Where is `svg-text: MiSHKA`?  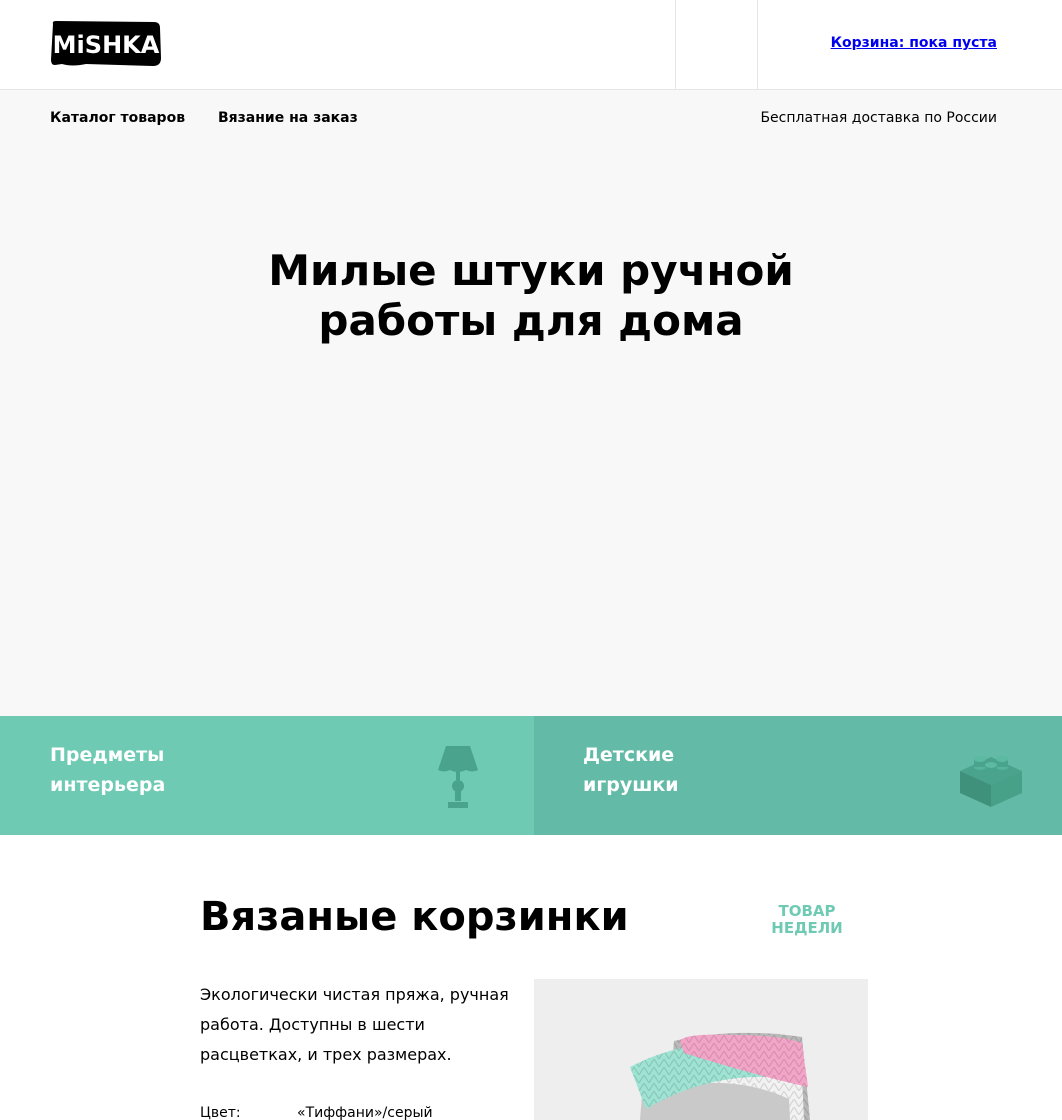
svg-text: MiSHKA is located at coordinates (106, 45).